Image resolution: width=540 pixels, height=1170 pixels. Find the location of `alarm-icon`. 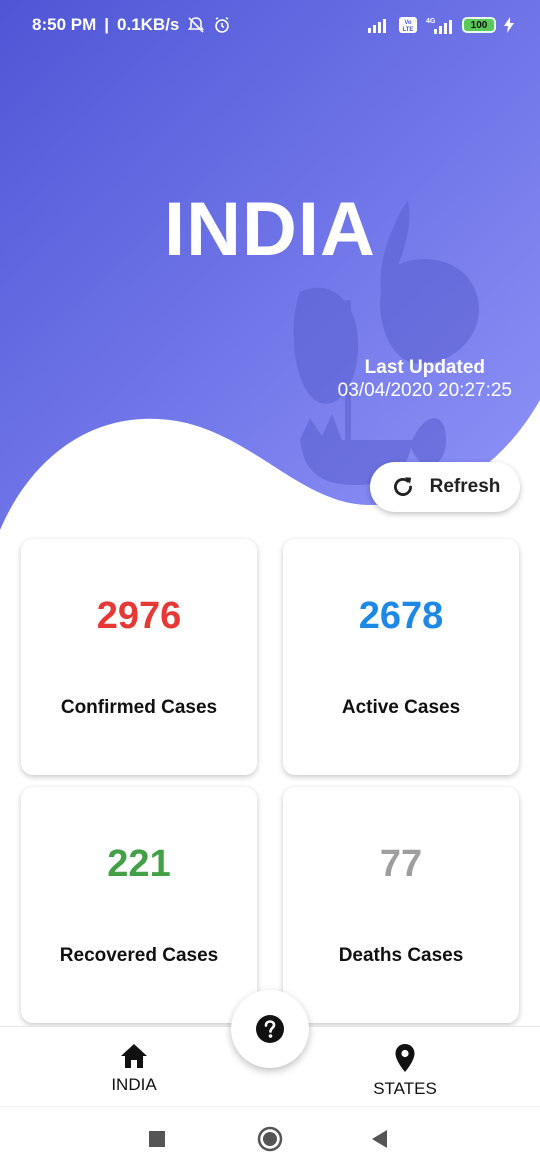

alarm-icon is located at coordinates (222, 25).